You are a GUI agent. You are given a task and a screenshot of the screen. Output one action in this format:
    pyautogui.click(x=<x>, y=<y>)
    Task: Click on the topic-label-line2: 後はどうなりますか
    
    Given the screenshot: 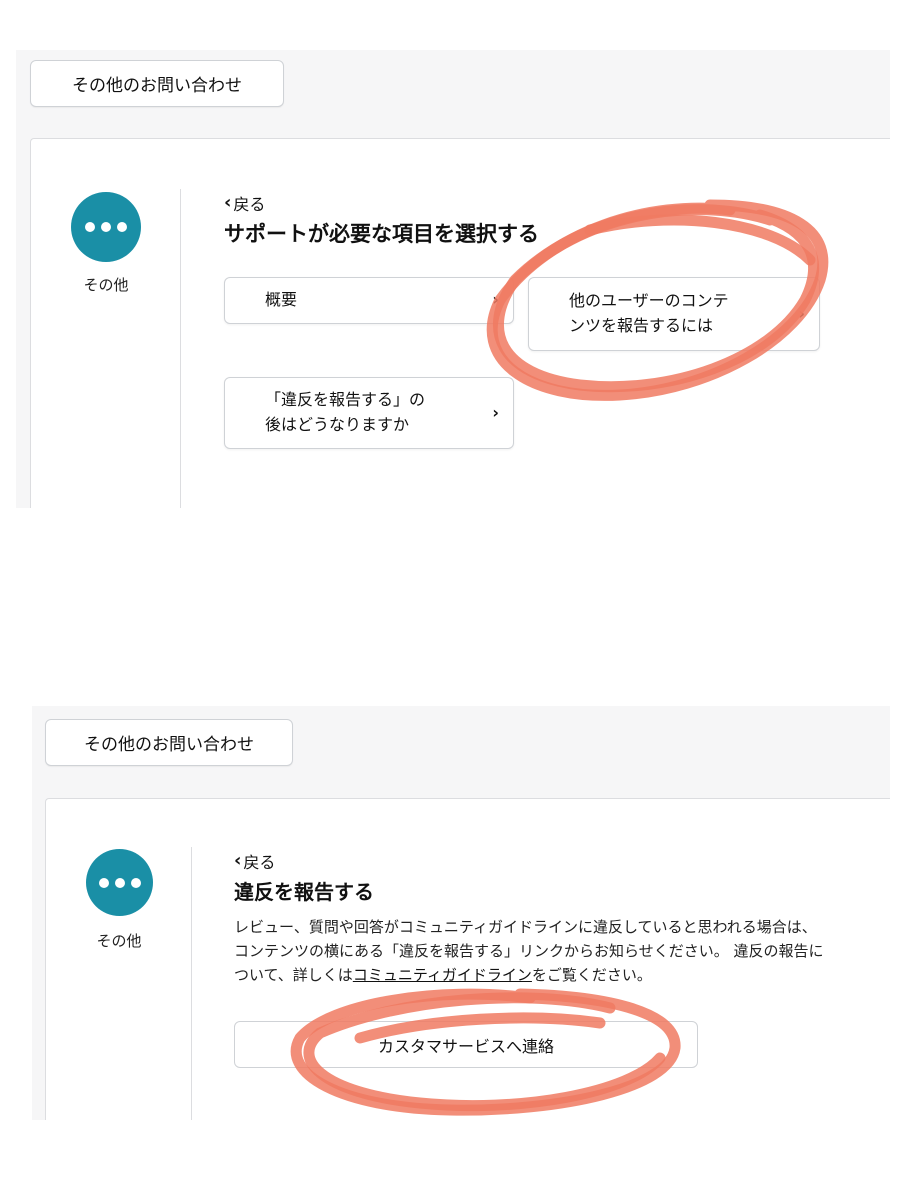 What is the action you would take?
    pyautogui.click(x=337, y=424)
    